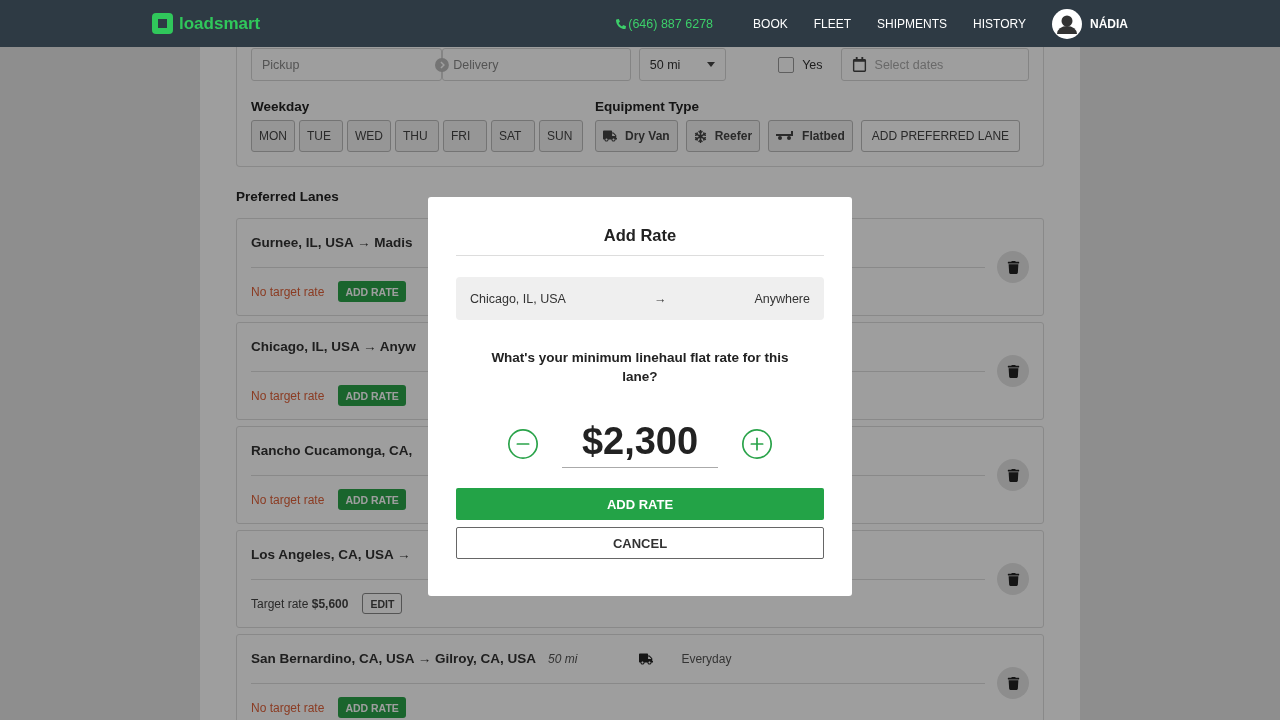 Image resolution: width=1280 pixels, height=720 pixels. Describe the element at coordinates (347, 64) in the screenshot. I see `pickup-field: Pickup` at that location.